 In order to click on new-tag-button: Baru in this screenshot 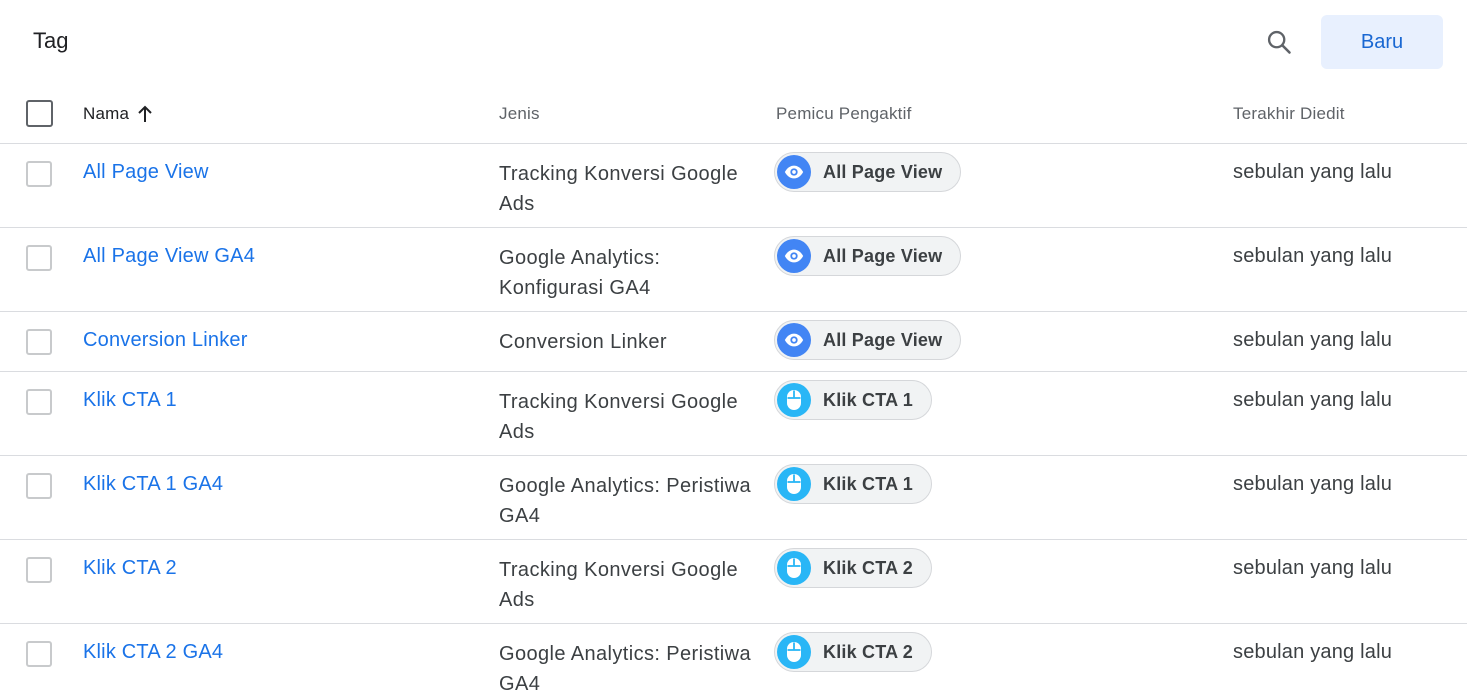, I will do `click(1382, 42)`.